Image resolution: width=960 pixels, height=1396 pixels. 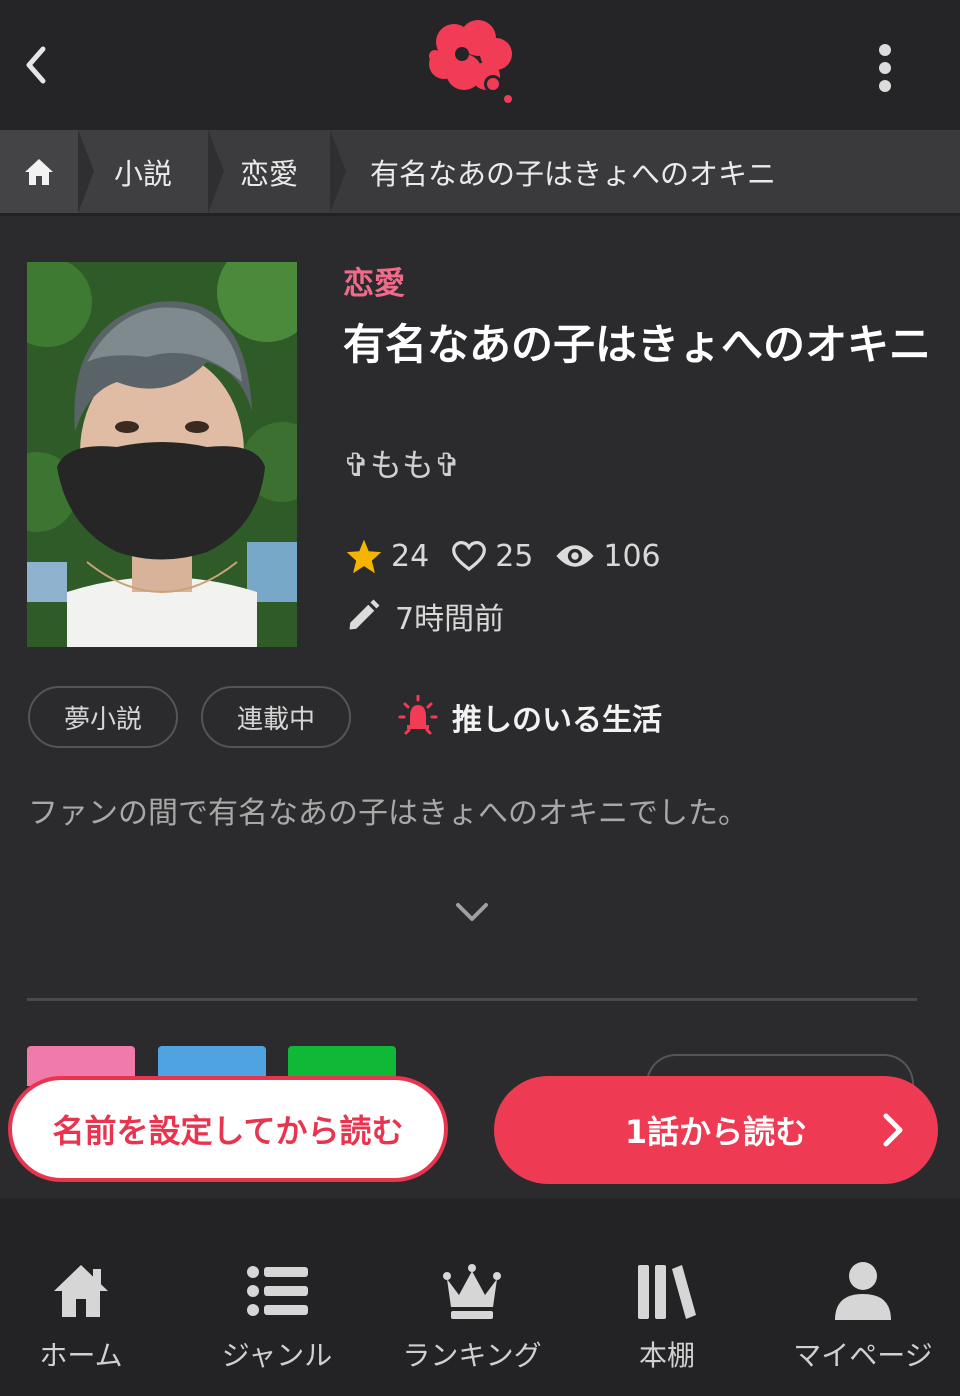 What do you see at coordinates (472, 1291) in the screenshot?
I see `crown-icon` at bounding box center [472, 1291].